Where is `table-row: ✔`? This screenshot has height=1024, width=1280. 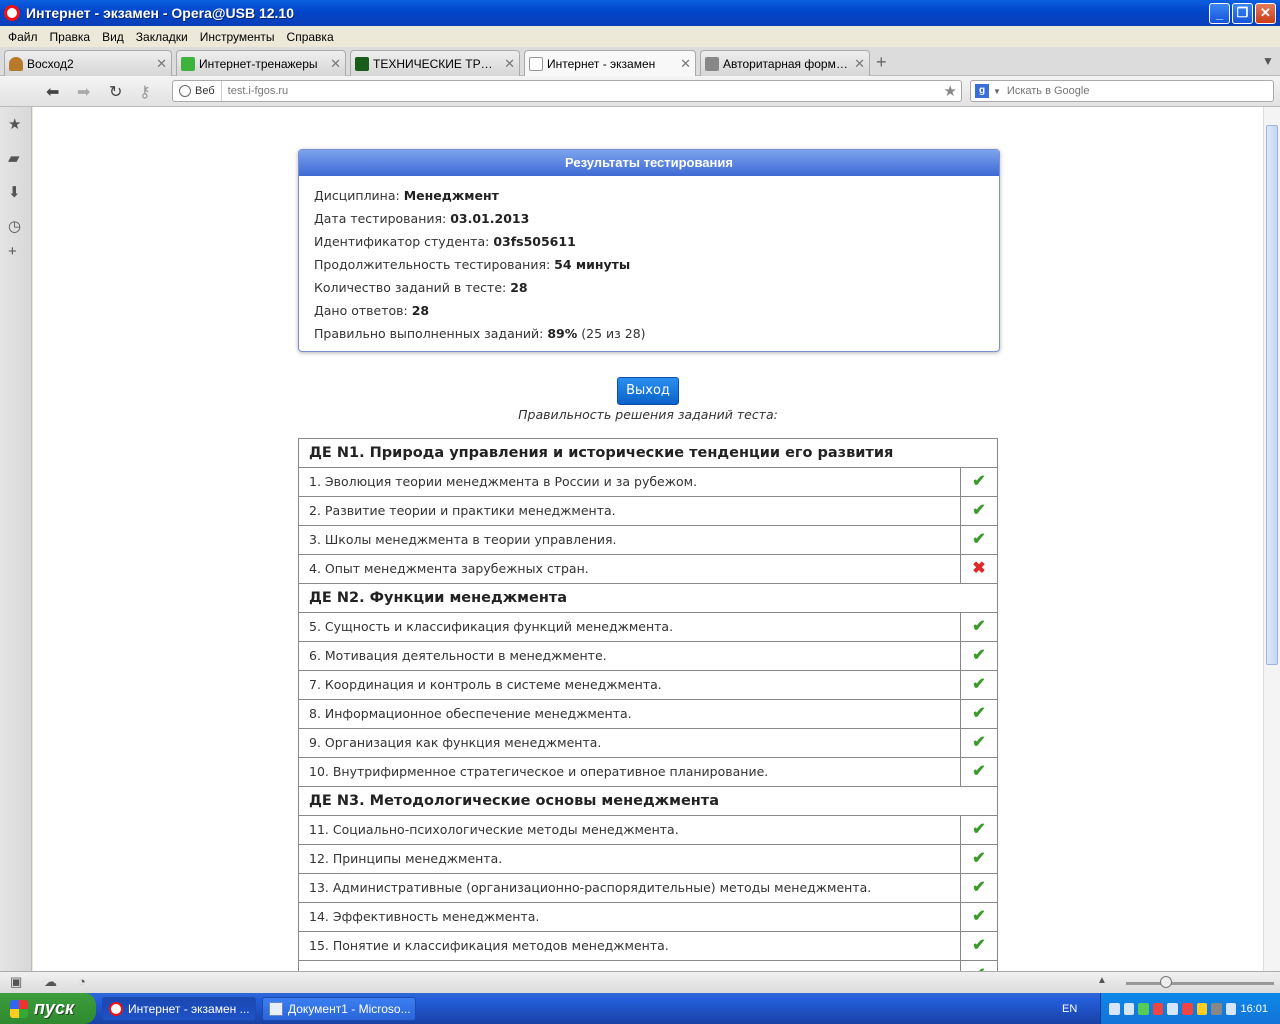
table-row: ✔ is located at coordinates (648, 966).